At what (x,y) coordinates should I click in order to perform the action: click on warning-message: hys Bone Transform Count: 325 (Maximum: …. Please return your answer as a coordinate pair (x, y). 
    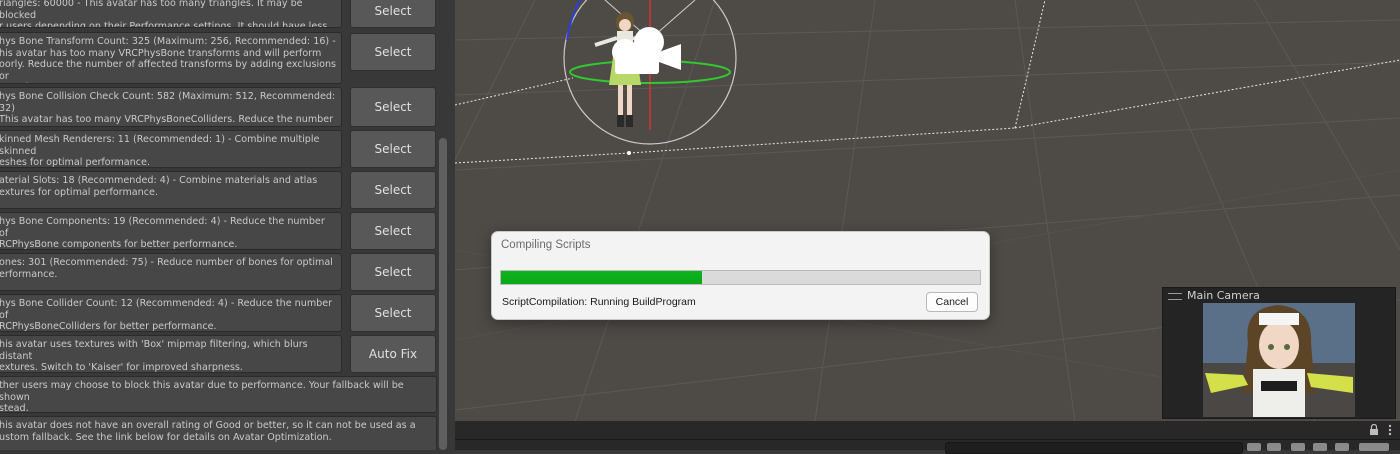
    Looking at the image, I should click on (171, 58).